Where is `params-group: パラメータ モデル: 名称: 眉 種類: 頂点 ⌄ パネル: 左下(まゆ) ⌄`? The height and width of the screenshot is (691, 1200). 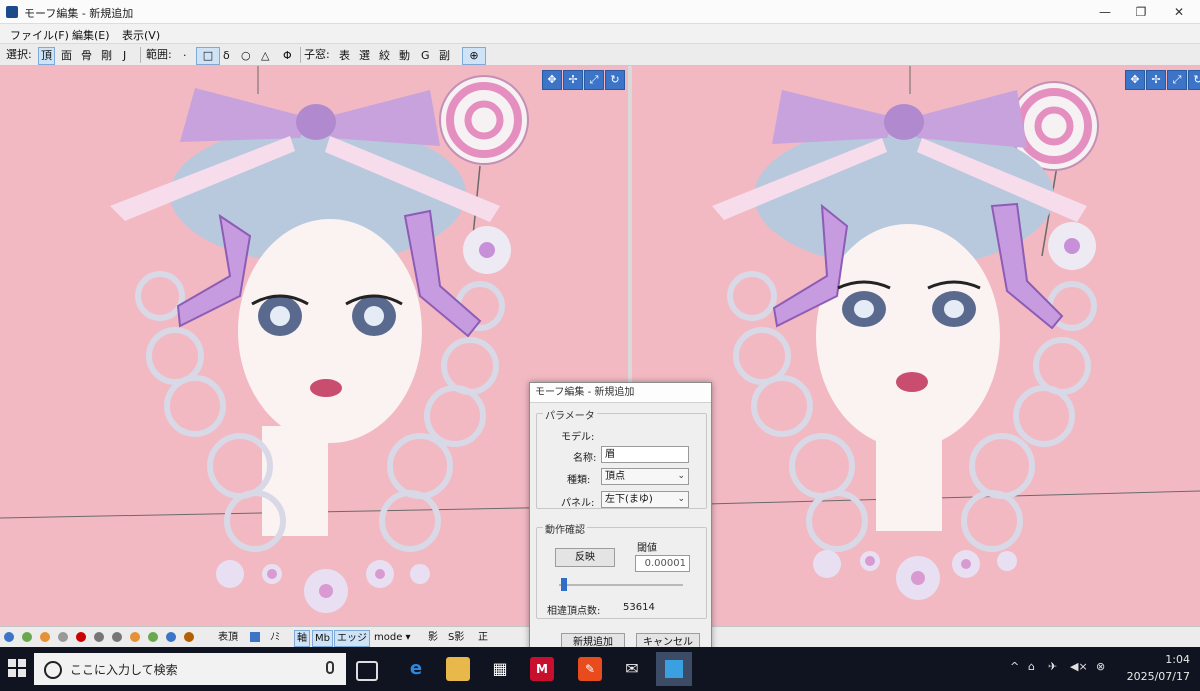
params-group: パラメータ モデル: 名称: 眉 種類: 頂点 ⌄ パネル: 左下(まゆ) ⌄ is located at coordinates (621, 458).